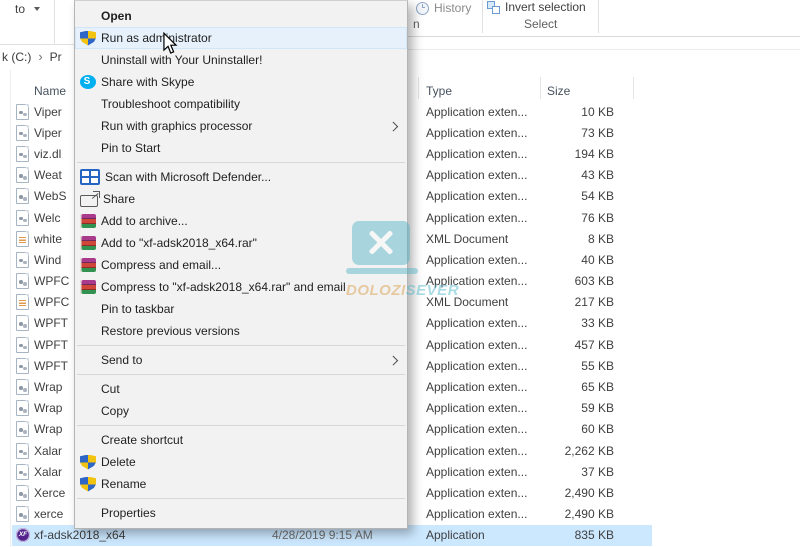  Describe the element at coordinates (241, 389) in the screenshot. I see `menu-item-cut: Cut` at that location.